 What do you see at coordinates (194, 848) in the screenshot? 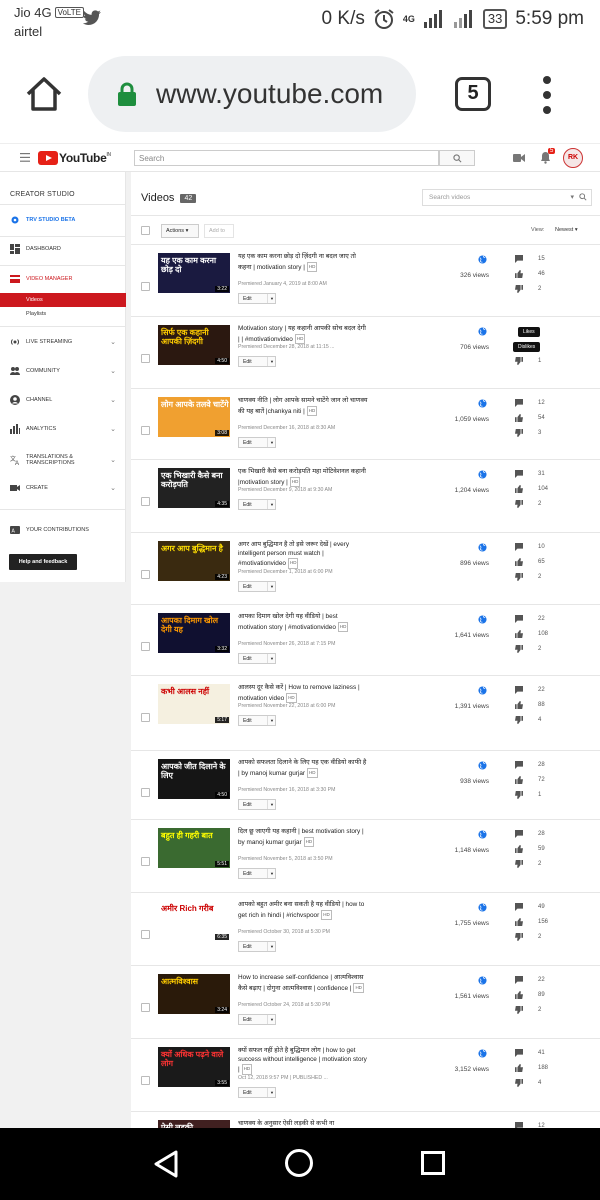
I see `video-thumbnail: बहुत ही गहरी बात 5:51` at bounding box center [194, 848].